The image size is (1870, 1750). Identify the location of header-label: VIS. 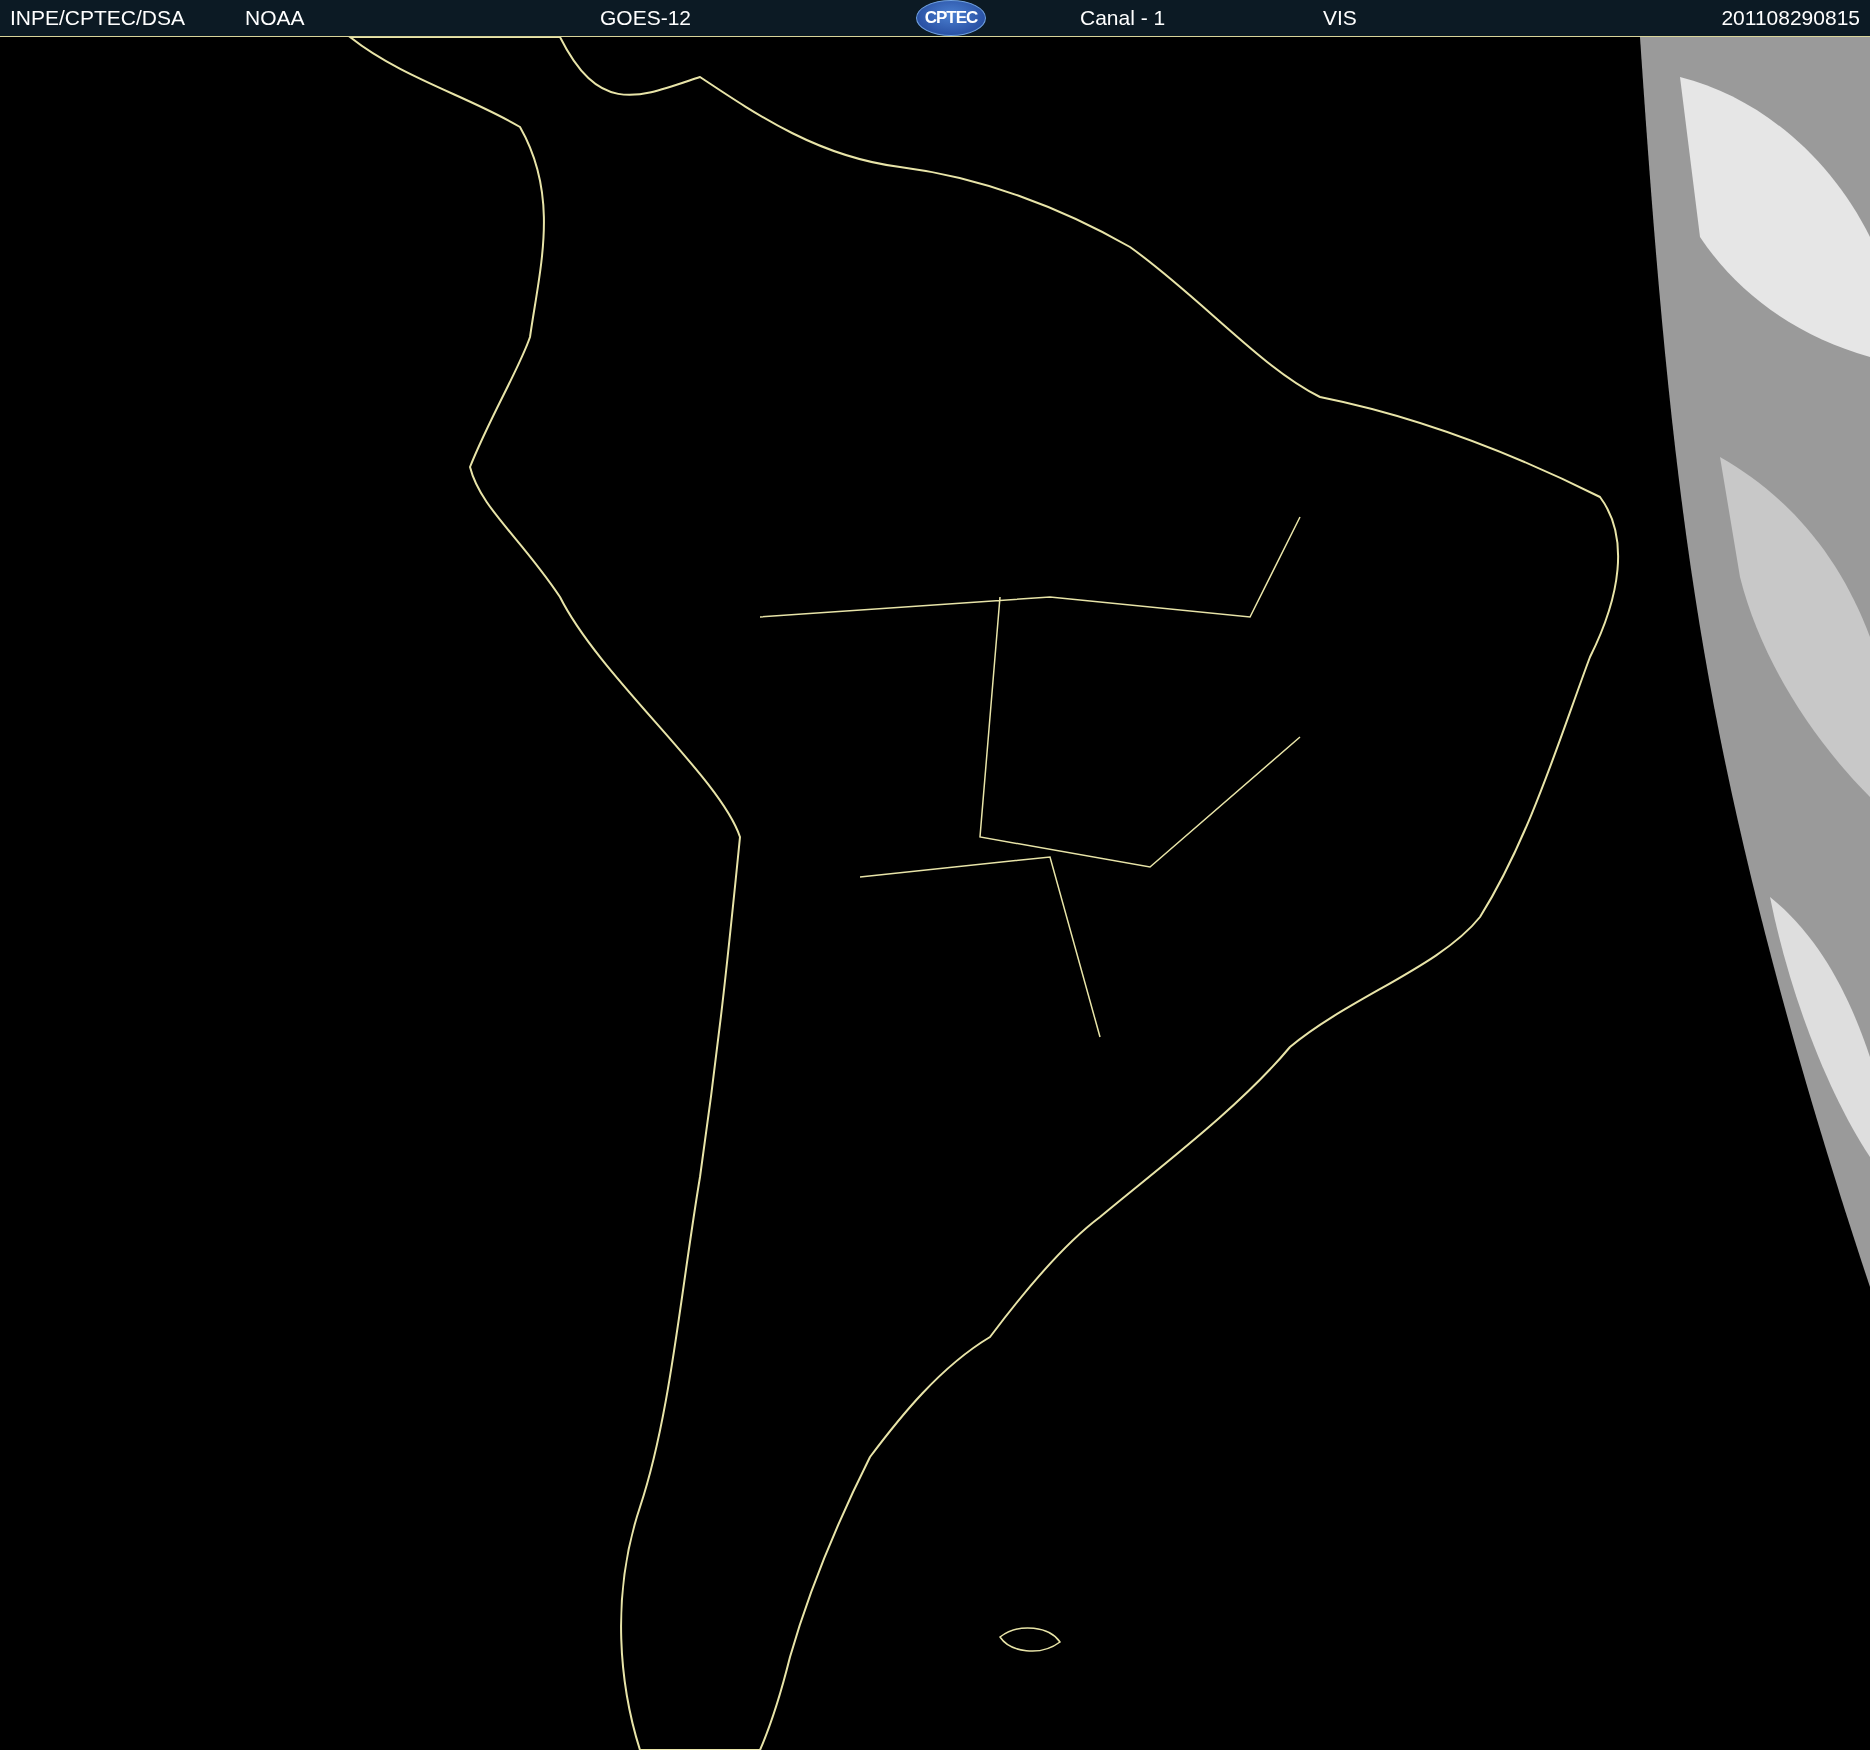
(1340, 18).